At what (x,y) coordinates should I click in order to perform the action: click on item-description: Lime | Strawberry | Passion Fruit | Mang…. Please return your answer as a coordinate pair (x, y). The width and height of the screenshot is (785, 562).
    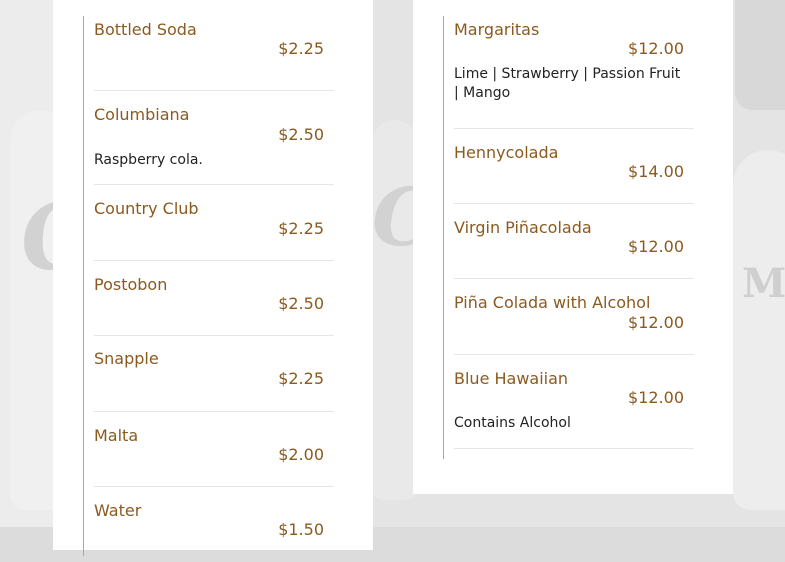
    Looking at the image, I should click on (567, 83).